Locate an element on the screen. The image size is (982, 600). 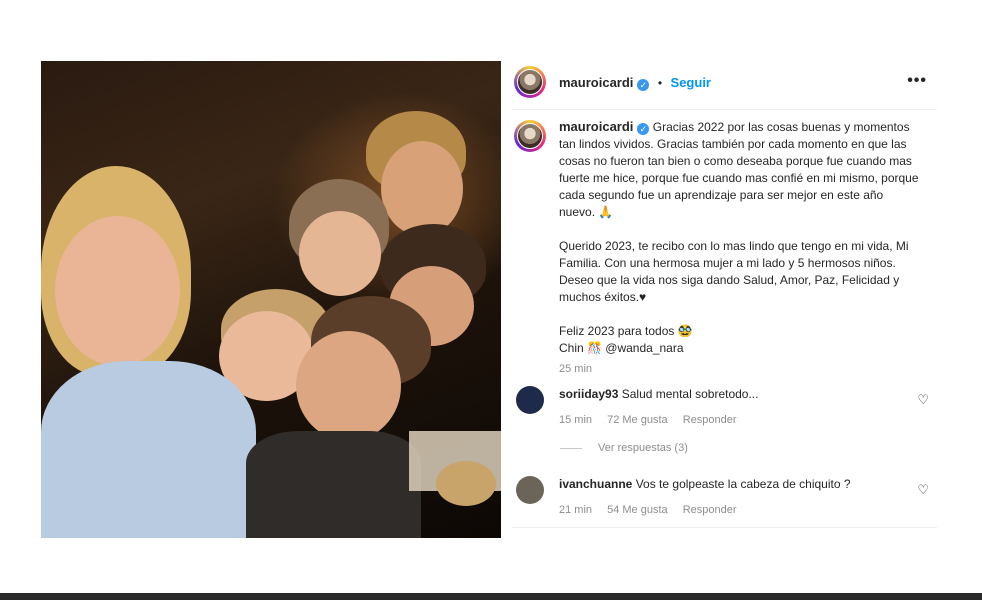
comment-text: Vos te golpeaste la cabeza de chiquito ? is located at coordinates (743, 484).